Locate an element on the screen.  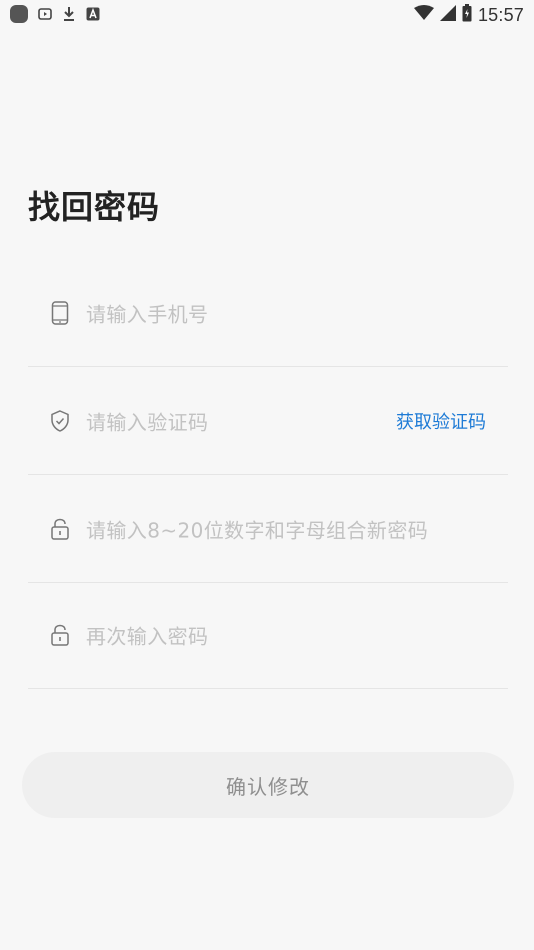
status-time: 15:57 is located at coordinates (500, 15).